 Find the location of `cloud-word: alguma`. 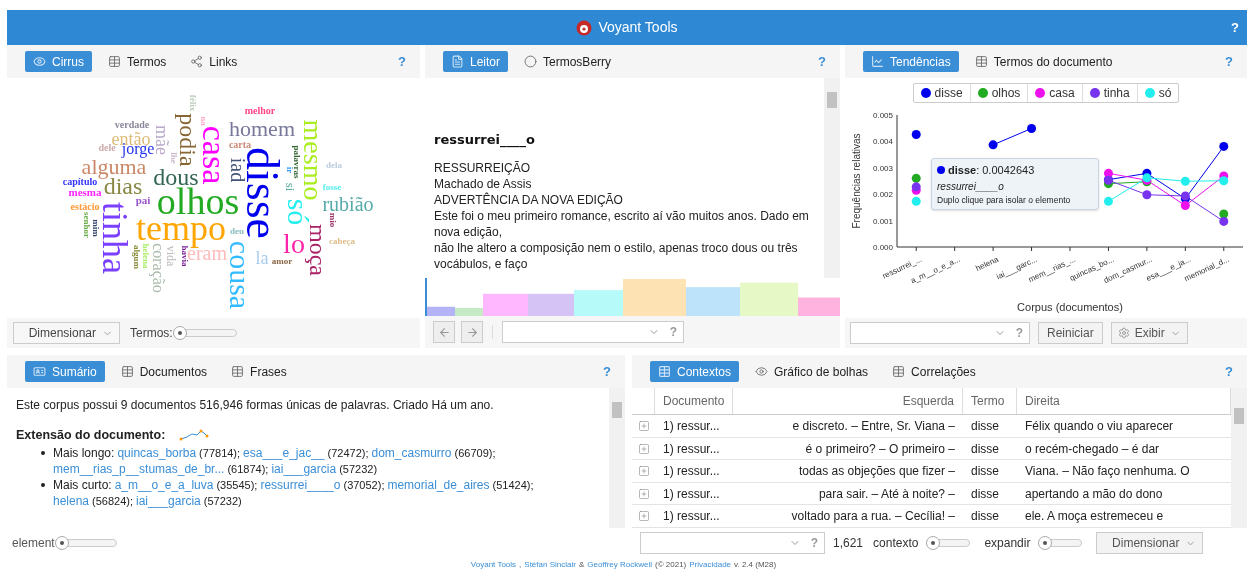

cloud-word: alguma is located at coordinates (114, 167).